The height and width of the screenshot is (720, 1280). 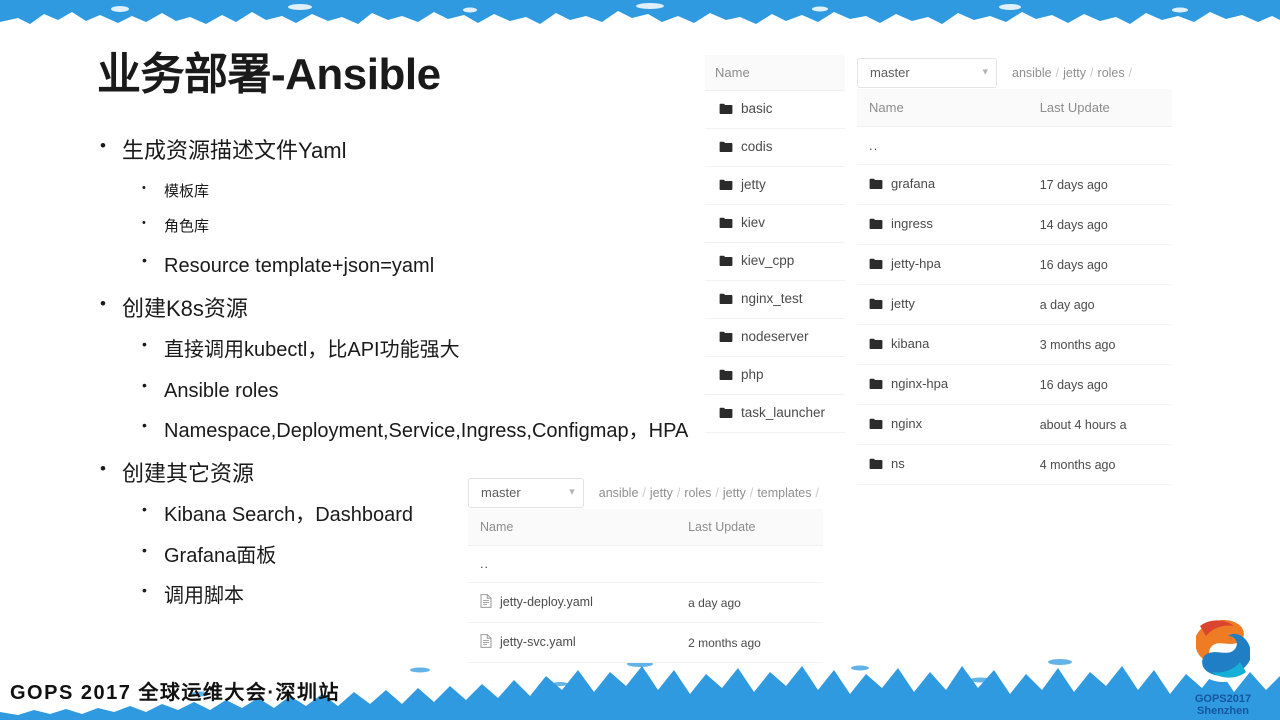 I want to click on file-icon, so click(x=486, y=642).